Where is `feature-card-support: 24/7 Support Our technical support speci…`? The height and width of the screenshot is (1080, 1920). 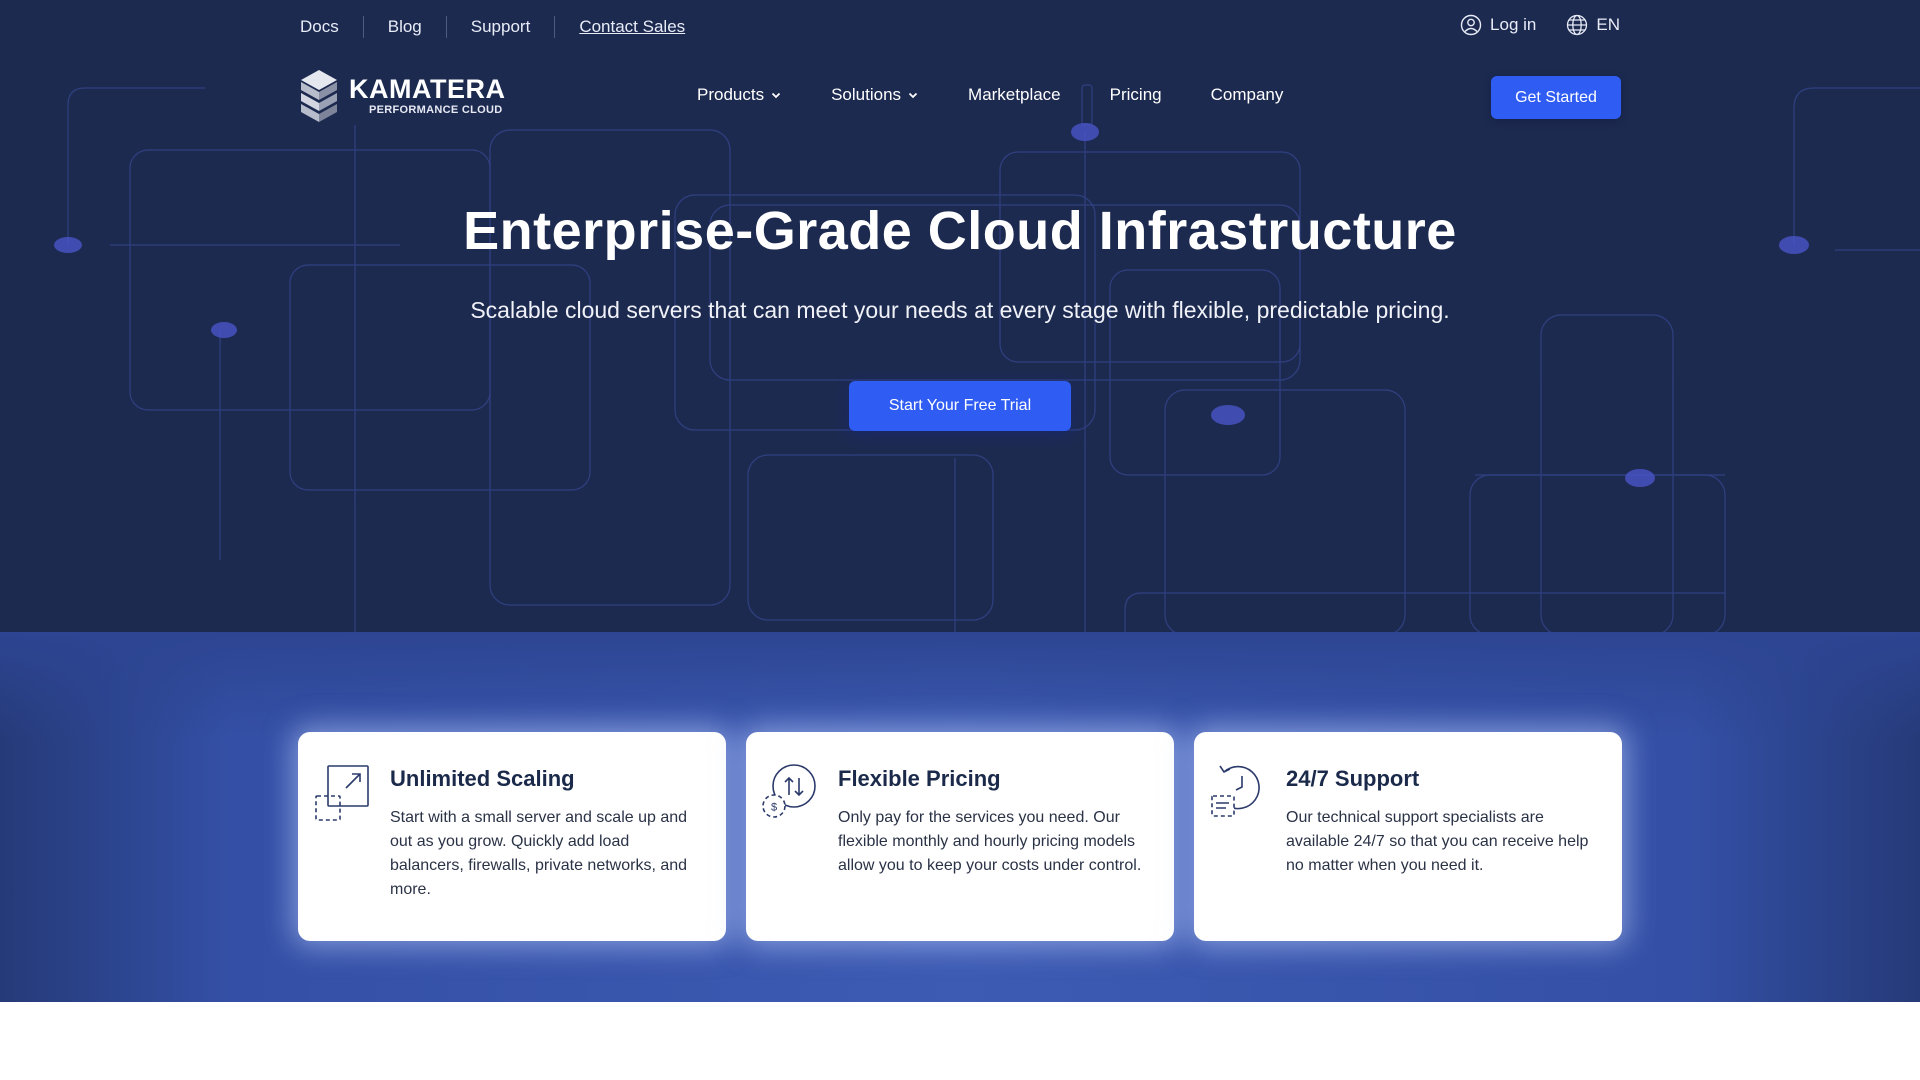 feature-card-support: 24/7 Support Our technical support speci… is located at coordinates (1408, 836).